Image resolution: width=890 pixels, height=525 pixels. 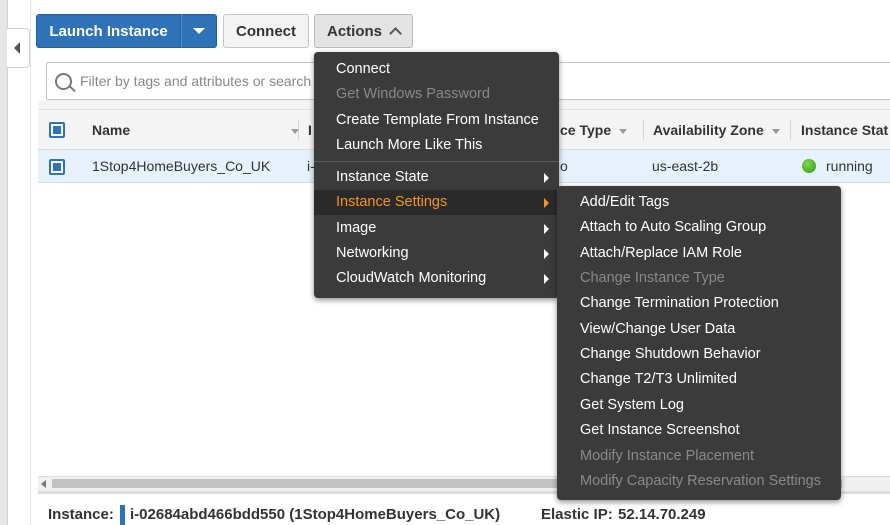 I want to click on submenu-attach-asg: Attach to Auto Scaling Group, so click(x=699, y=227).